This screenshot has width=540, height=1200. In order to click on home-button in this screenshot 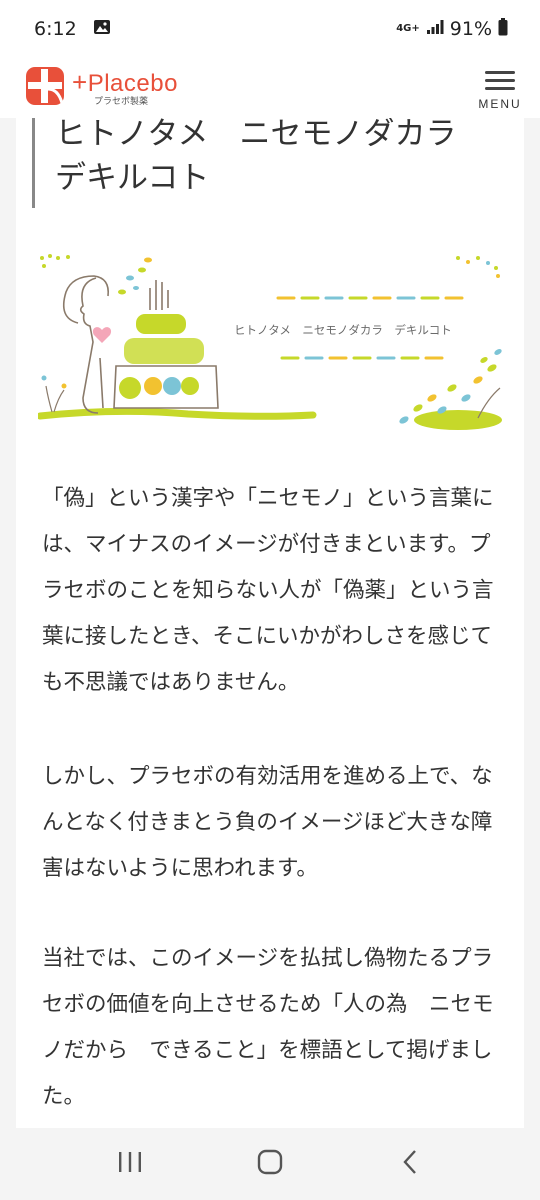, I will do `click(270, 1164)`.